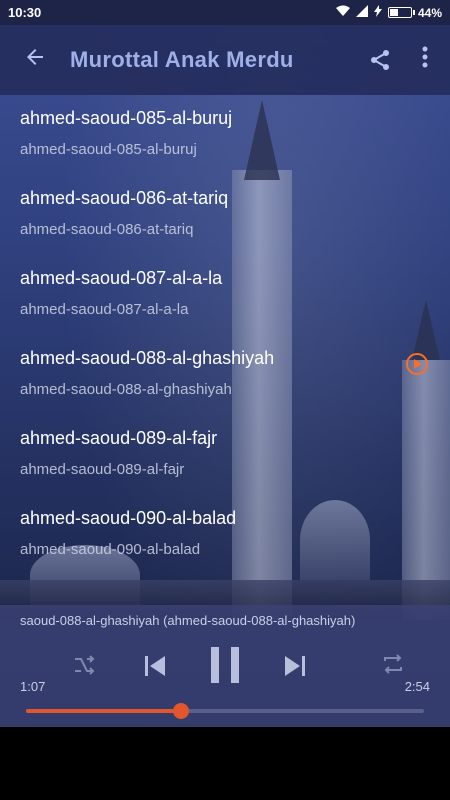  I want to click on next-icon, so click(295, 668).